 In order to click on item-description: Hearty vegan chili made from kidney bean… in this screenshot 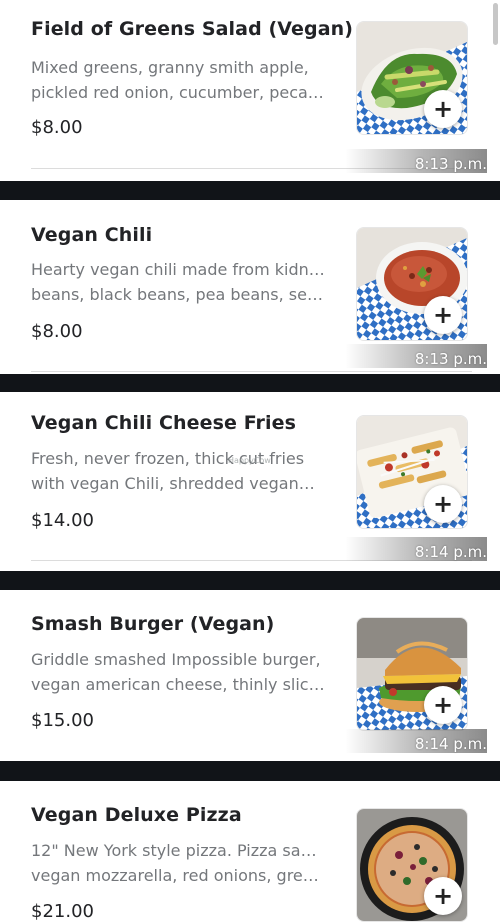, I will do `click(178, 282)`.